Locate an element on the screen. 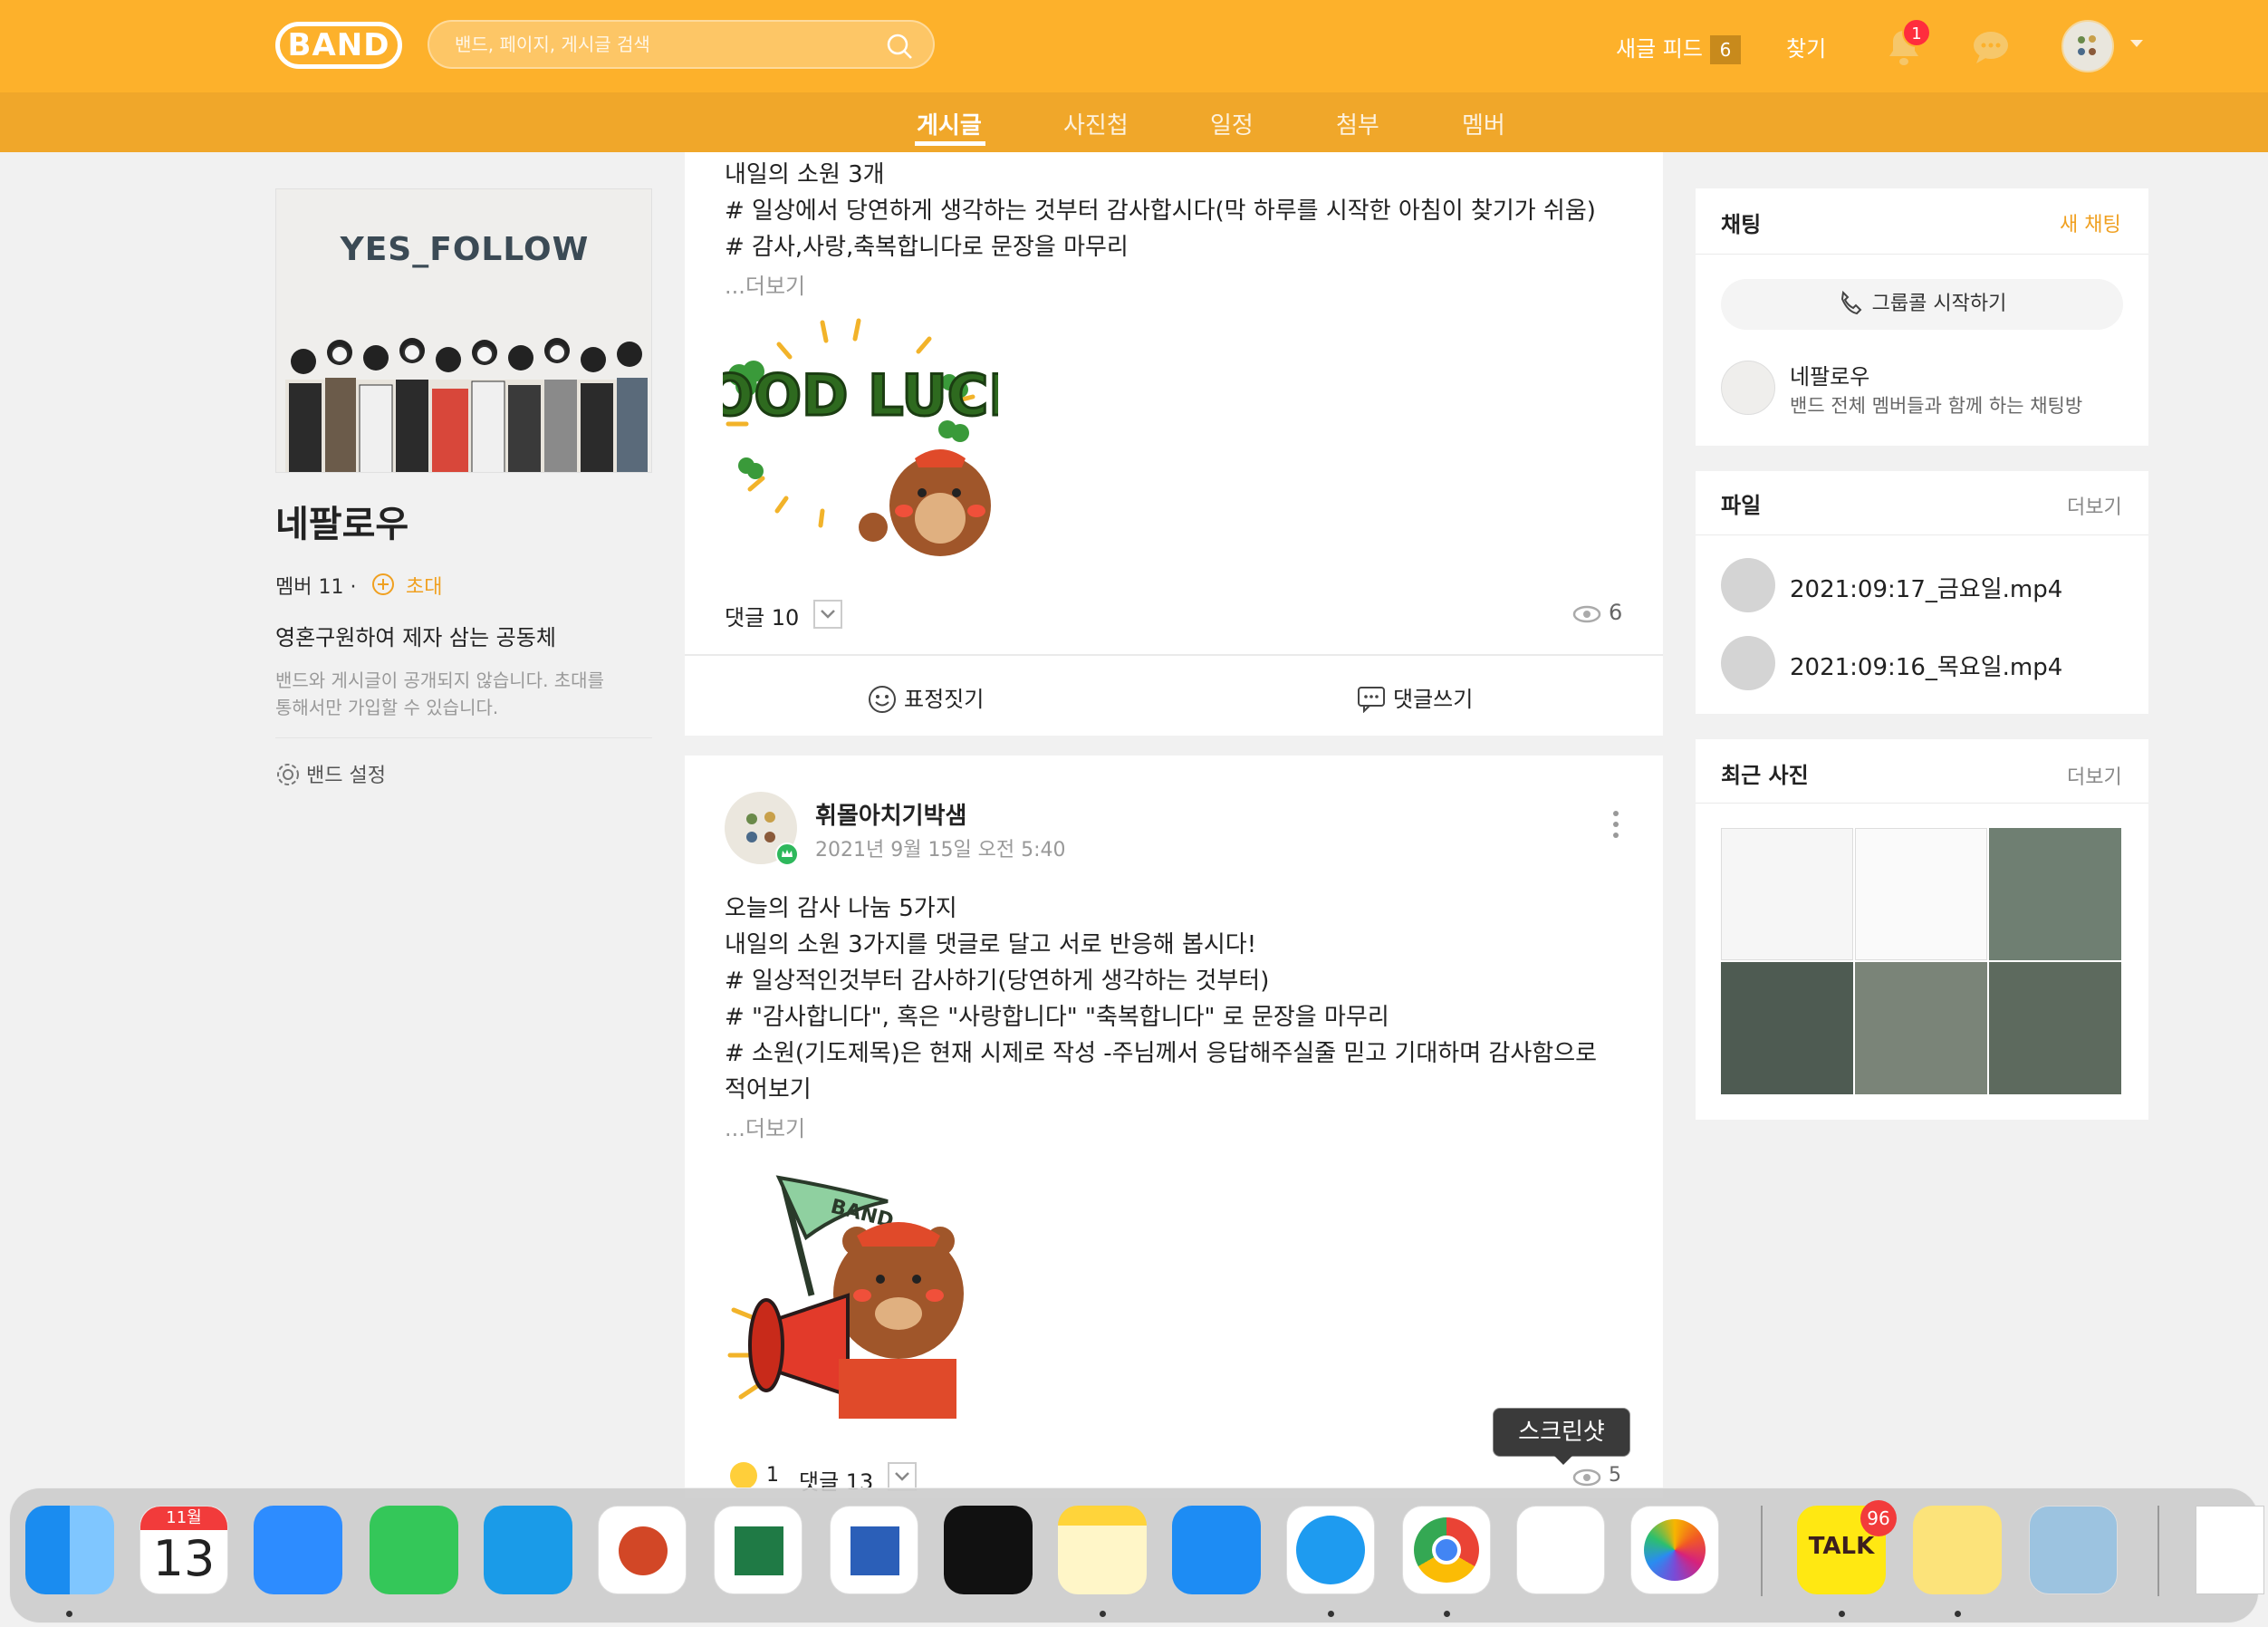 Image resolution: width=2268 pixels, height=1627 pixels. file-icon is located at coordinates (1748, 663).